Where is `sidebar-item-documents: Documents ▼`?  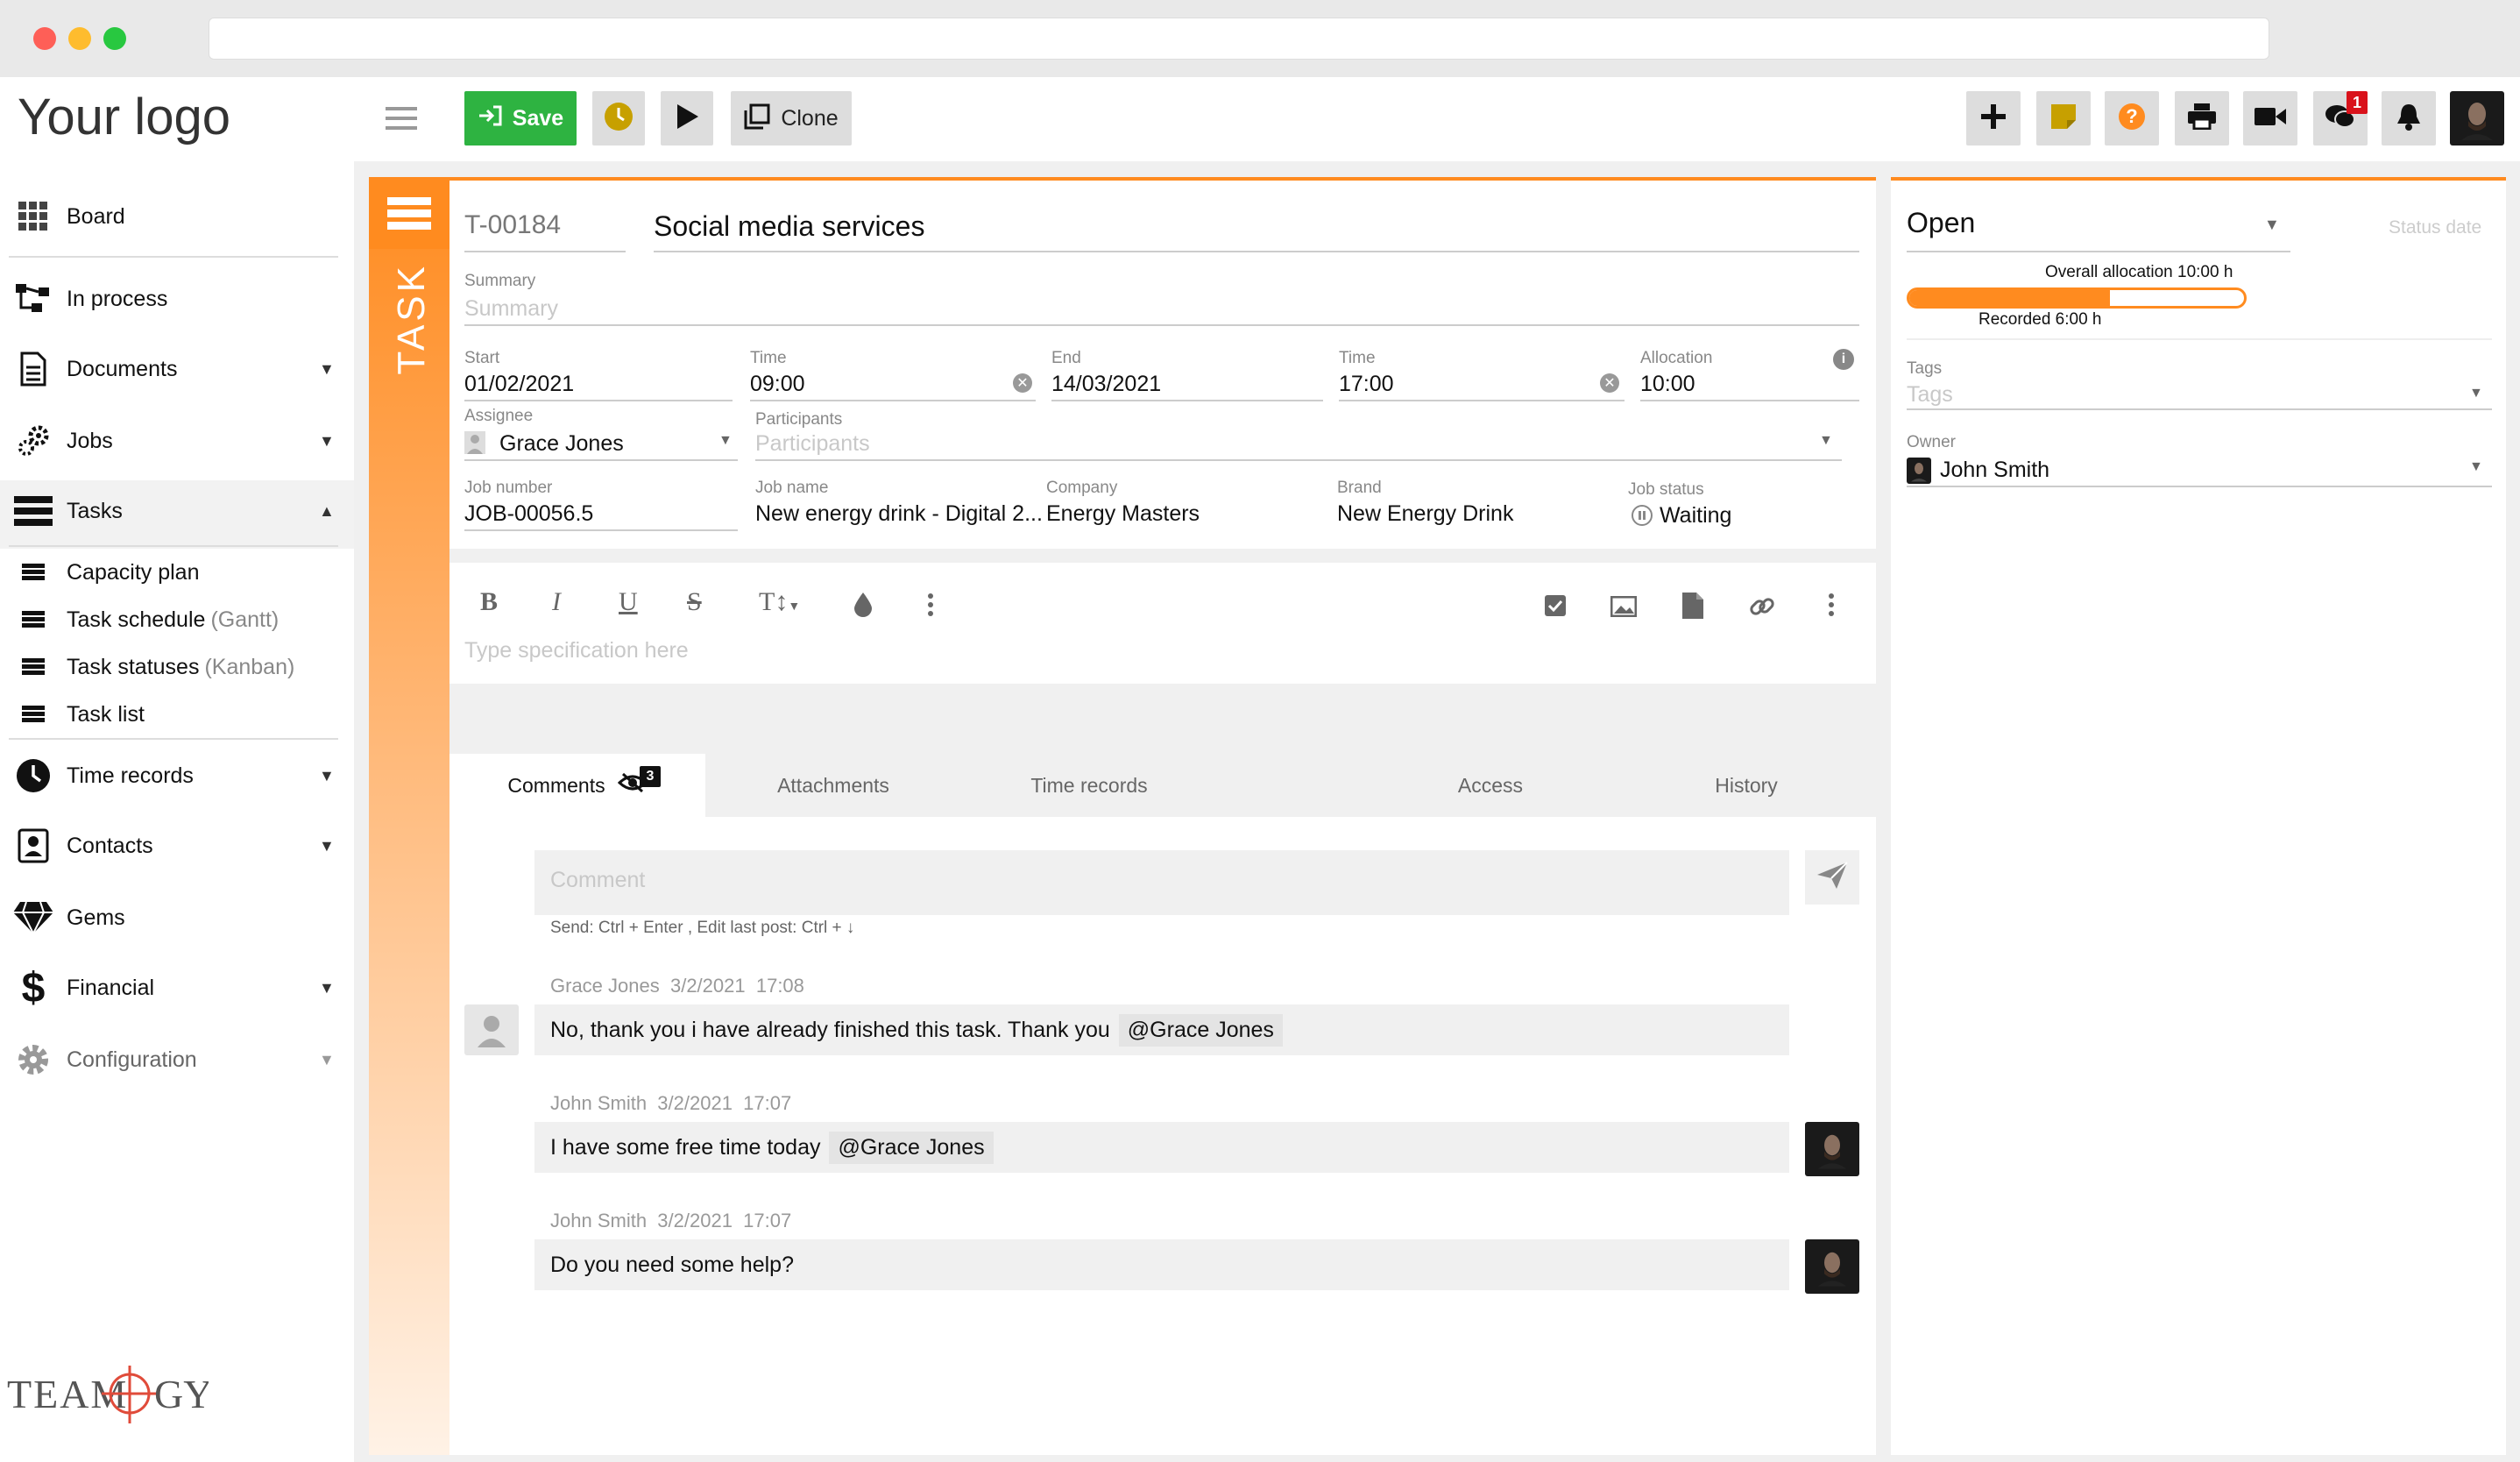
sidebar-item-documents: Documents ▼ is located at coordinates (177, 369).